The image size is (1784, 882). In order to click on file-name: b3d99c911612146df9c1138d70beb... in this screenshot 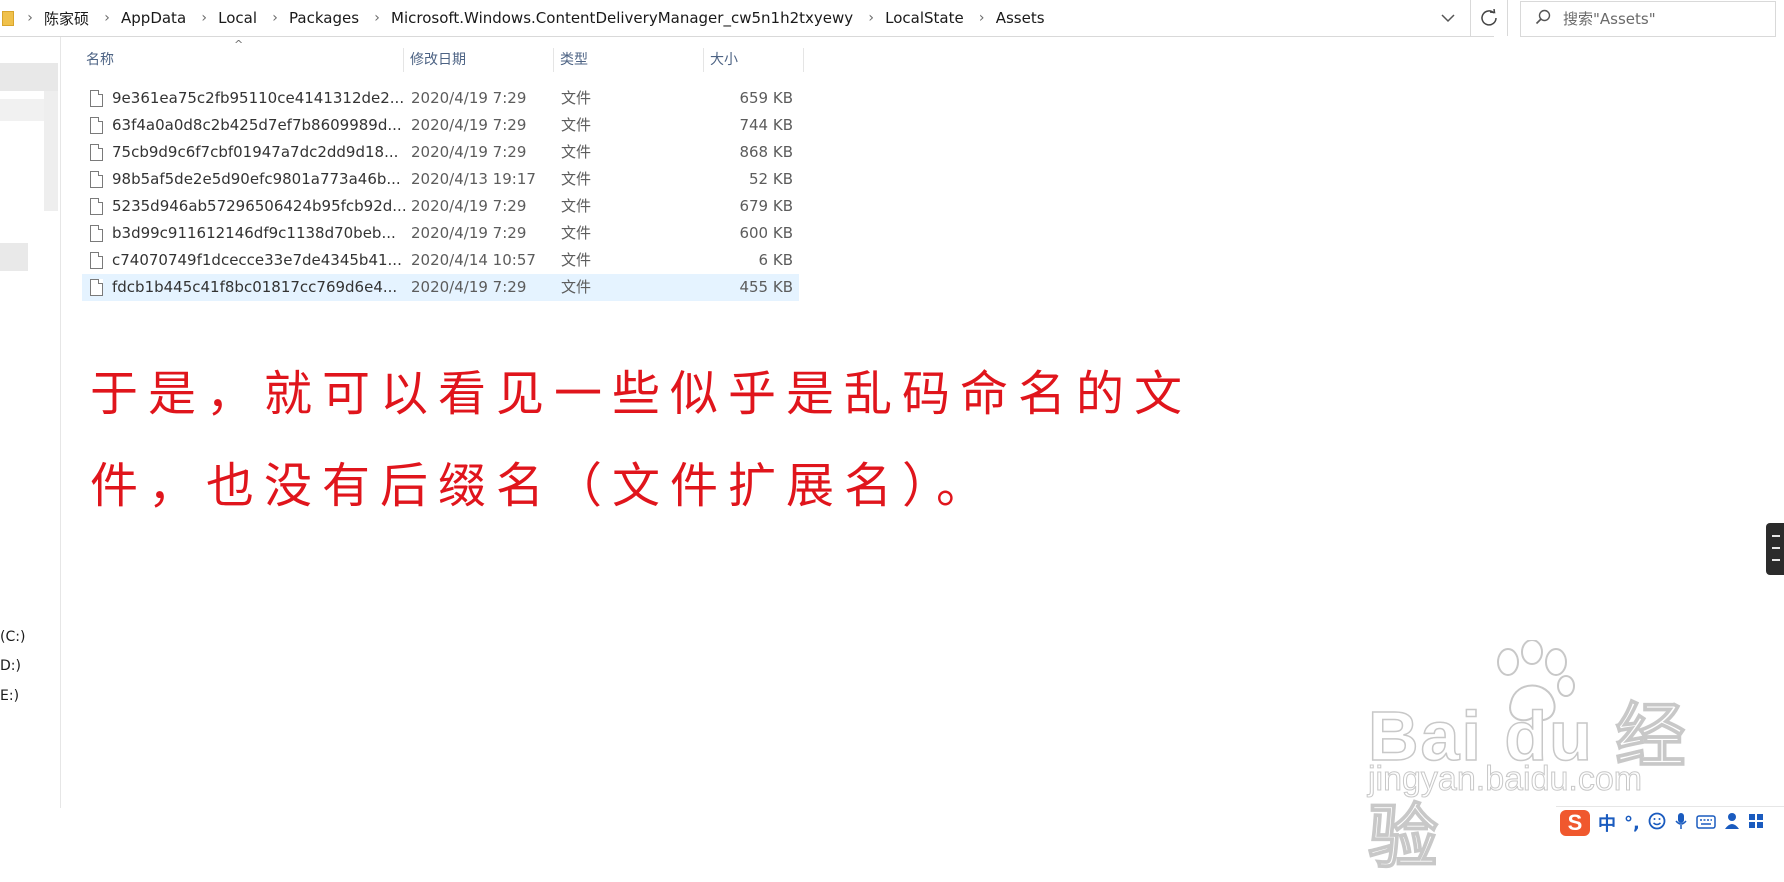, I will do `click(254, 233)`.